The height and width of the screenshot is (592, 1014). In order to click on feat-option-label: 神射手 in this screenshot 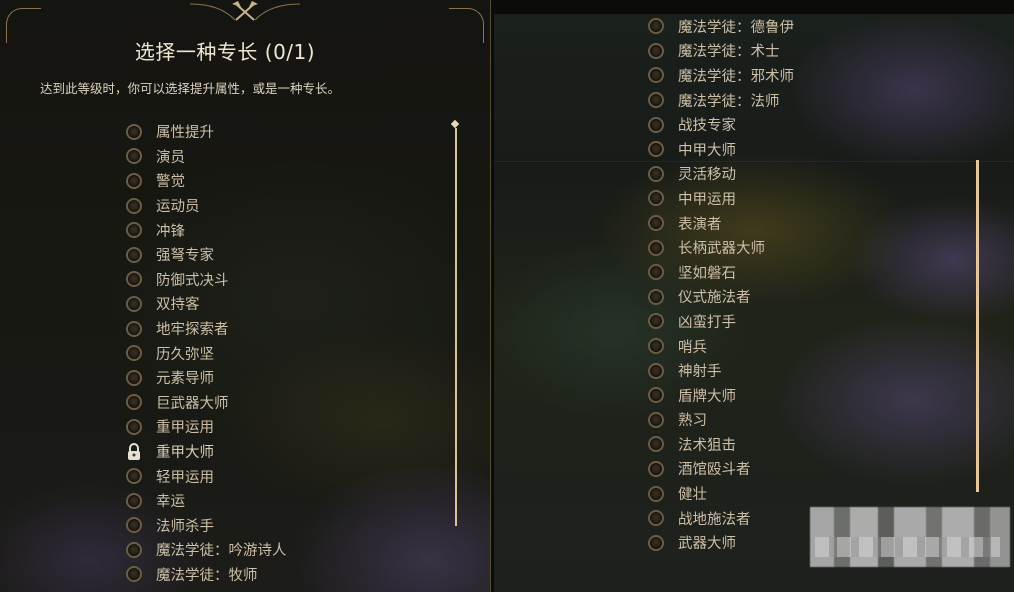, I will do `click(700, 372)`.